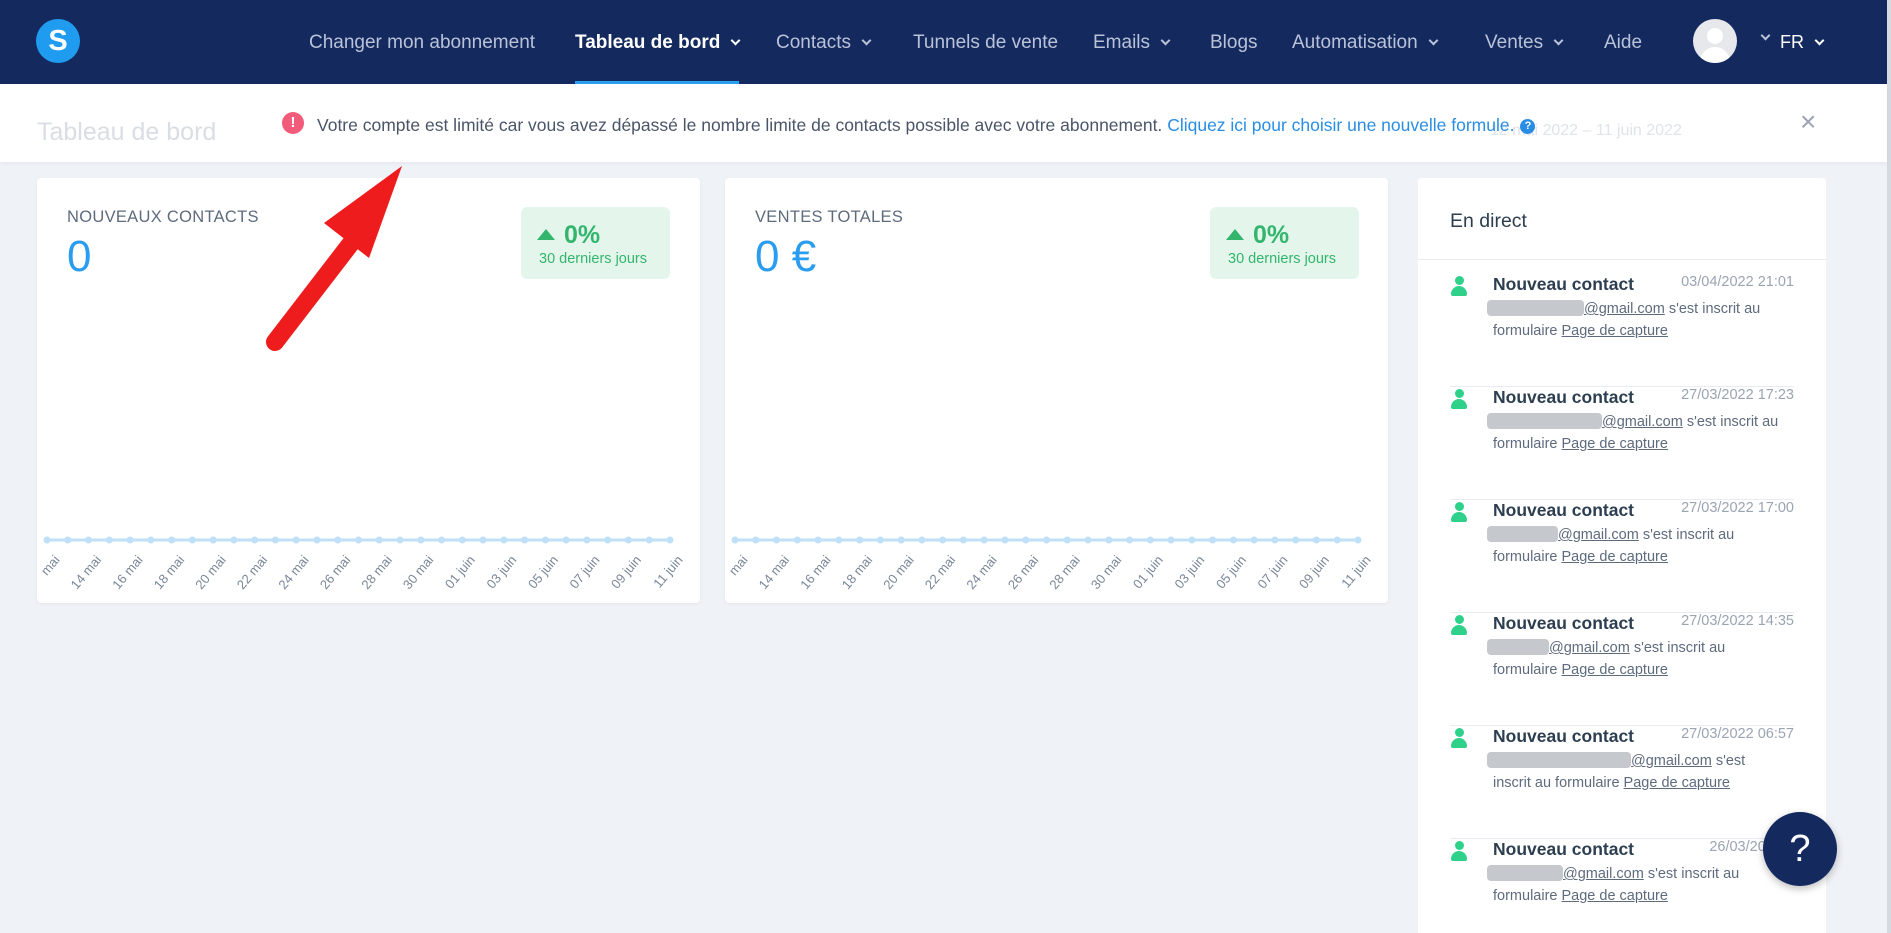 The height and width of the screenshot is (933, 1891). Describe the element at coordinates (1488, 221) in the screenshot. I see `live-feed-title: En direct` at that location.